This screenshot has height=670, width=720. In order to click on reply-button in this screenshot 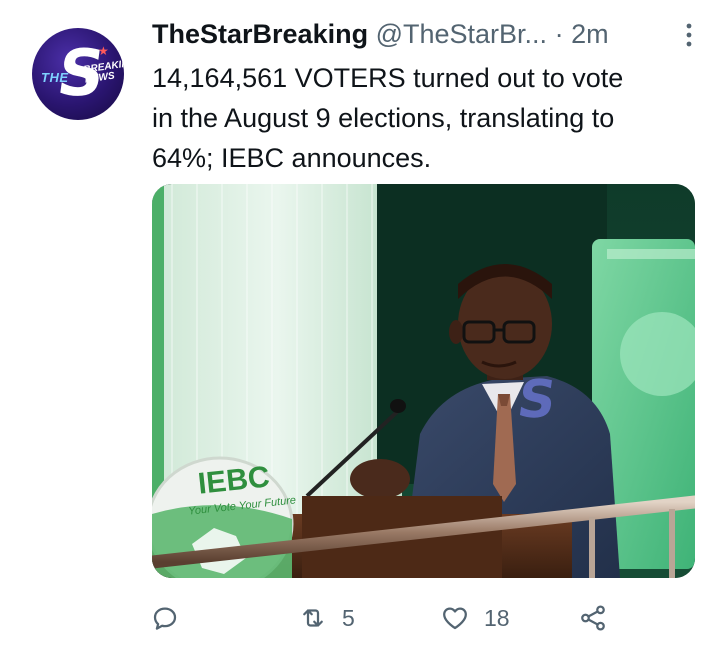, I will do `click(172, 618)`.